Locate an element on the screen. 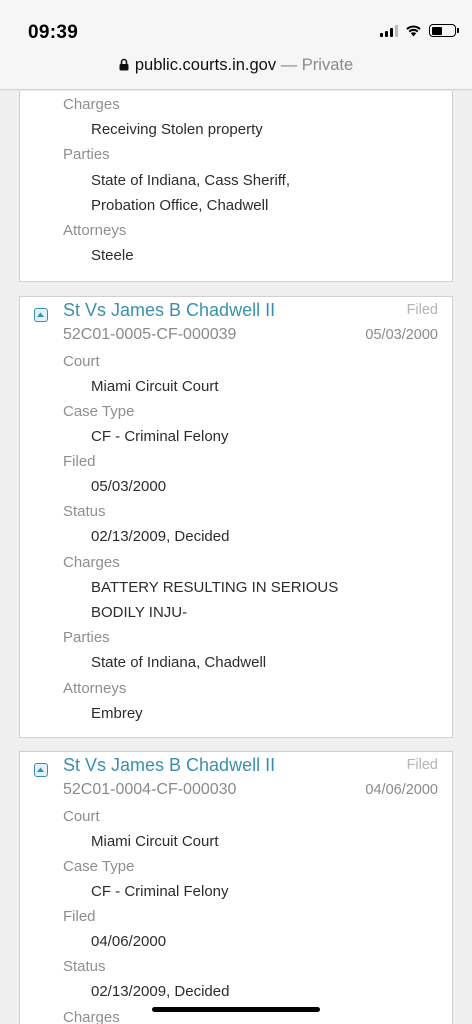 The height and width of the screenshot is (1024, 472). battery-icon is located at coordinates (444, 30).